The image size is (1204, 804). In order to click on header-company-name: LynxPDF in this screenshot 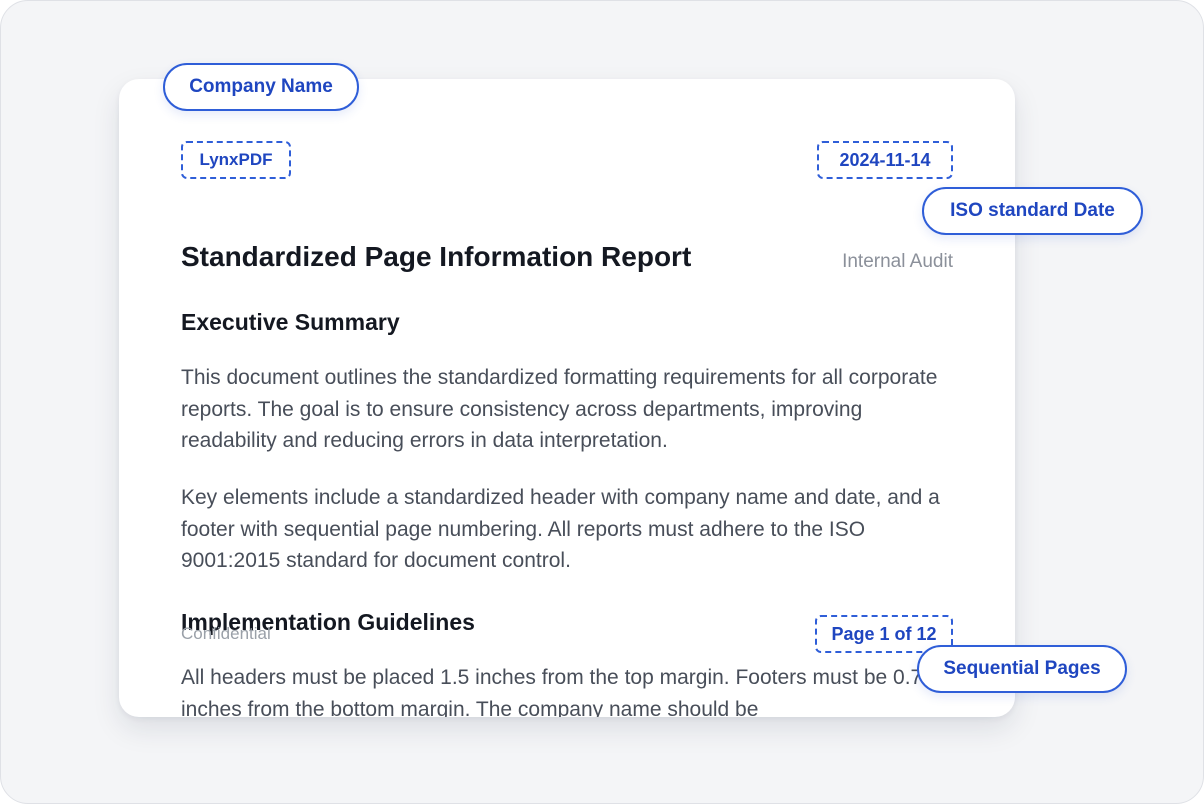, I will do `click(236, 160)`.